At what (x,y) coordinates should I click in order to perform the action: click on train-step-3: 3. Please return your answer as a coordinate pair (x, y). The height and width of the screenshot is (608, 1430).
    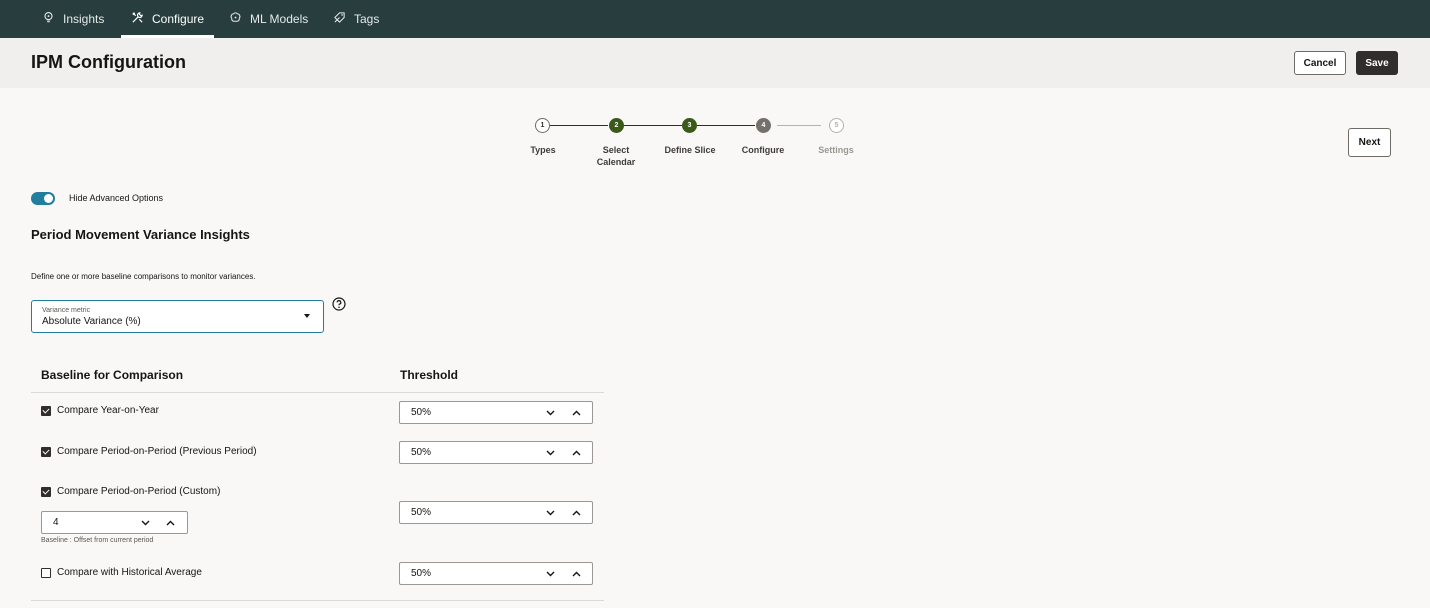
    Looking at the image, I should click on (689, 125).